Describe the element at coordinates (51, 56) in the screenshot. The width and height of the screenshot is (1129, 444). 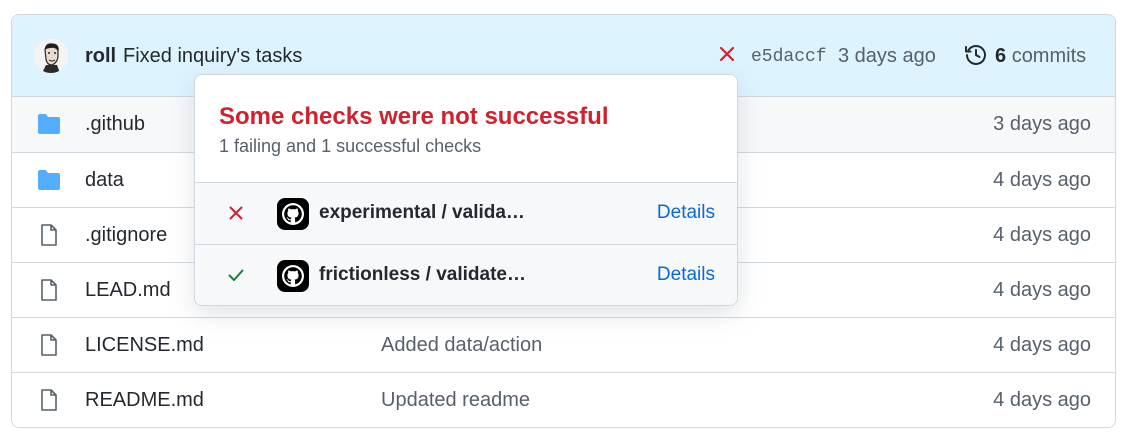
I see `avatar` at that location.